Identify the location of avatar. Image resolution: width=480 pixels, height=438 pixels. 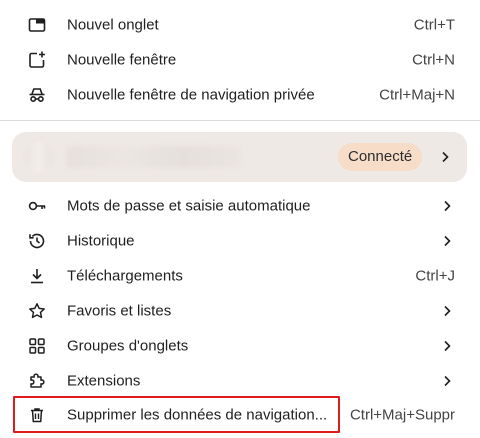
(39, 157).